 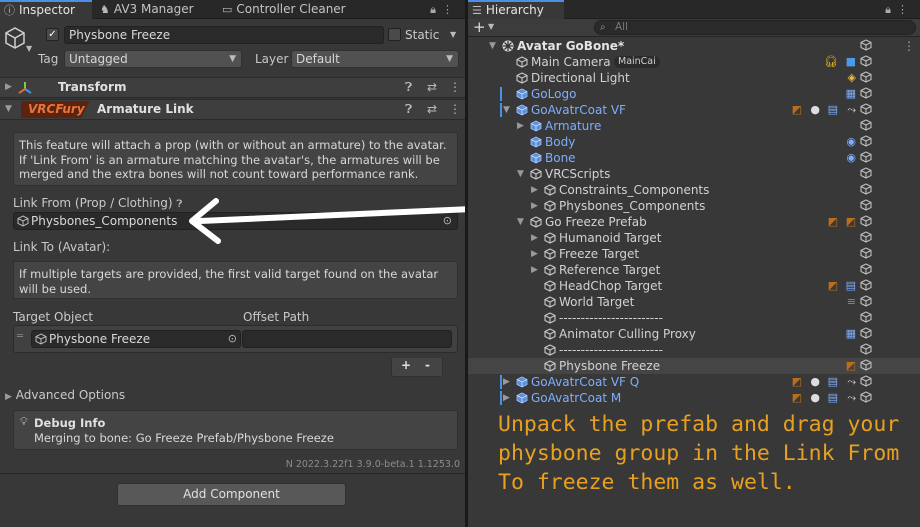 I want to click on create-button: +, so click(x=479, y=27).